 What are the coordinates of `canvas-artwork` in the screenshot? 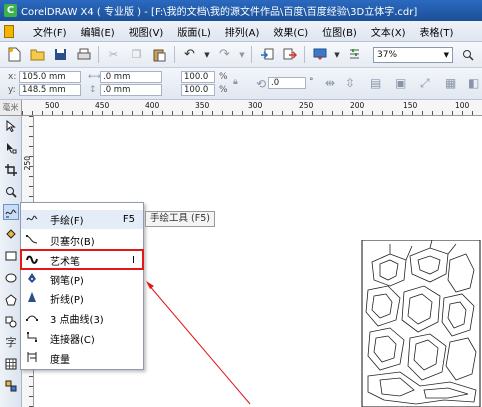 It's located at (421, 323).